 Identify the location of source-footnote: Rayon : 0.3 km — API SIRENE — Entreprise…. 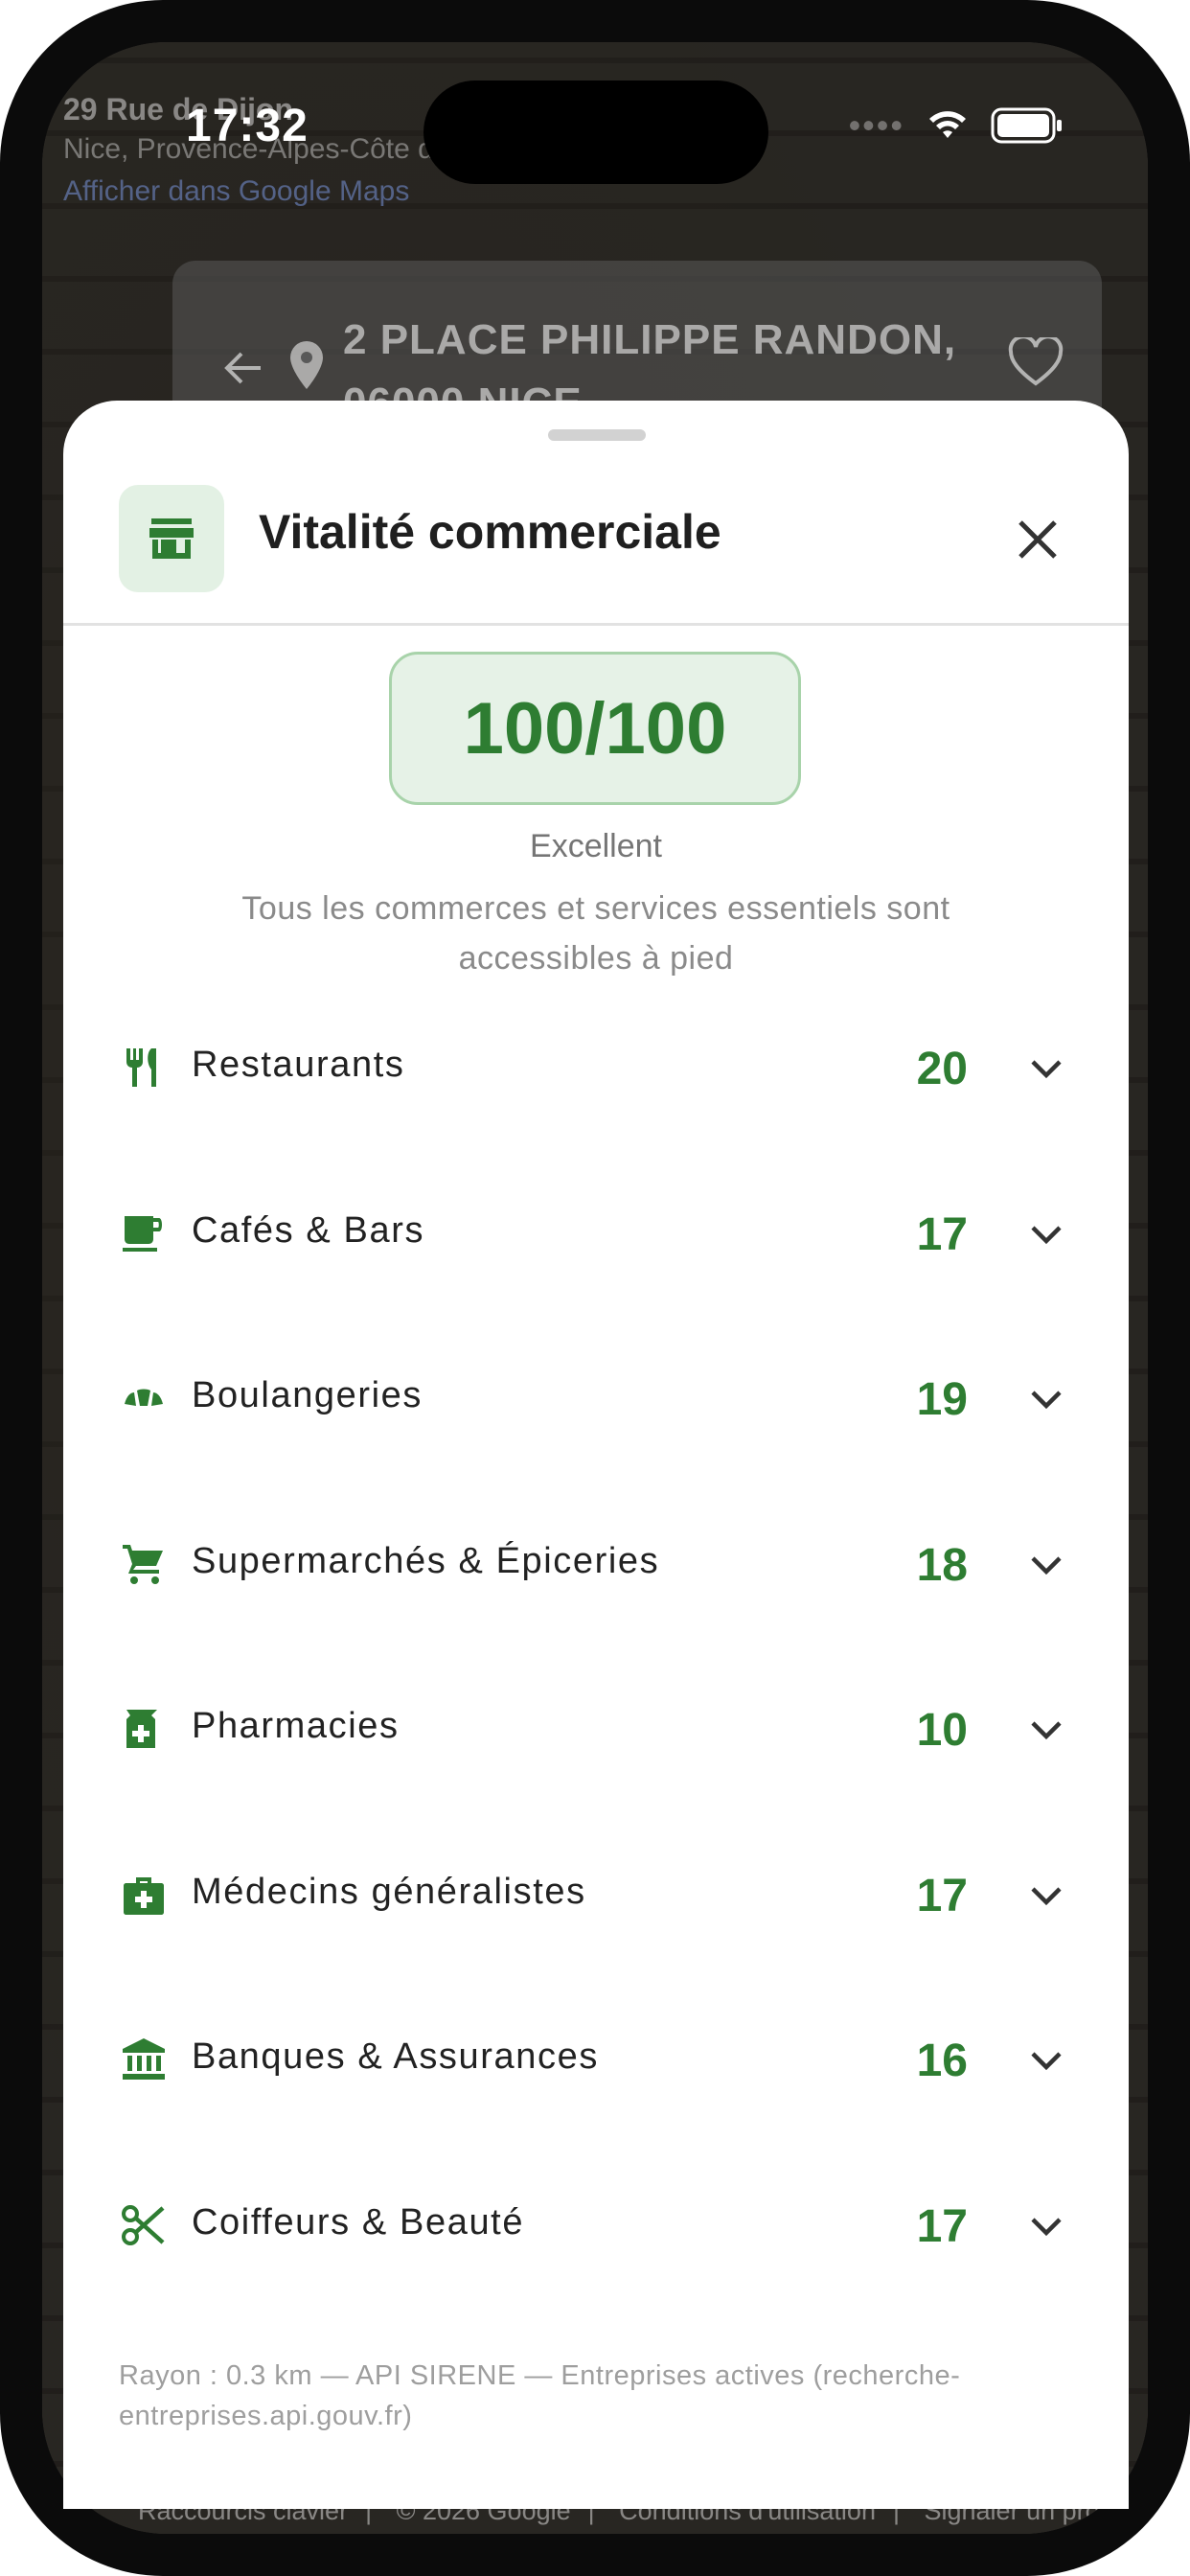
(540, 2395).